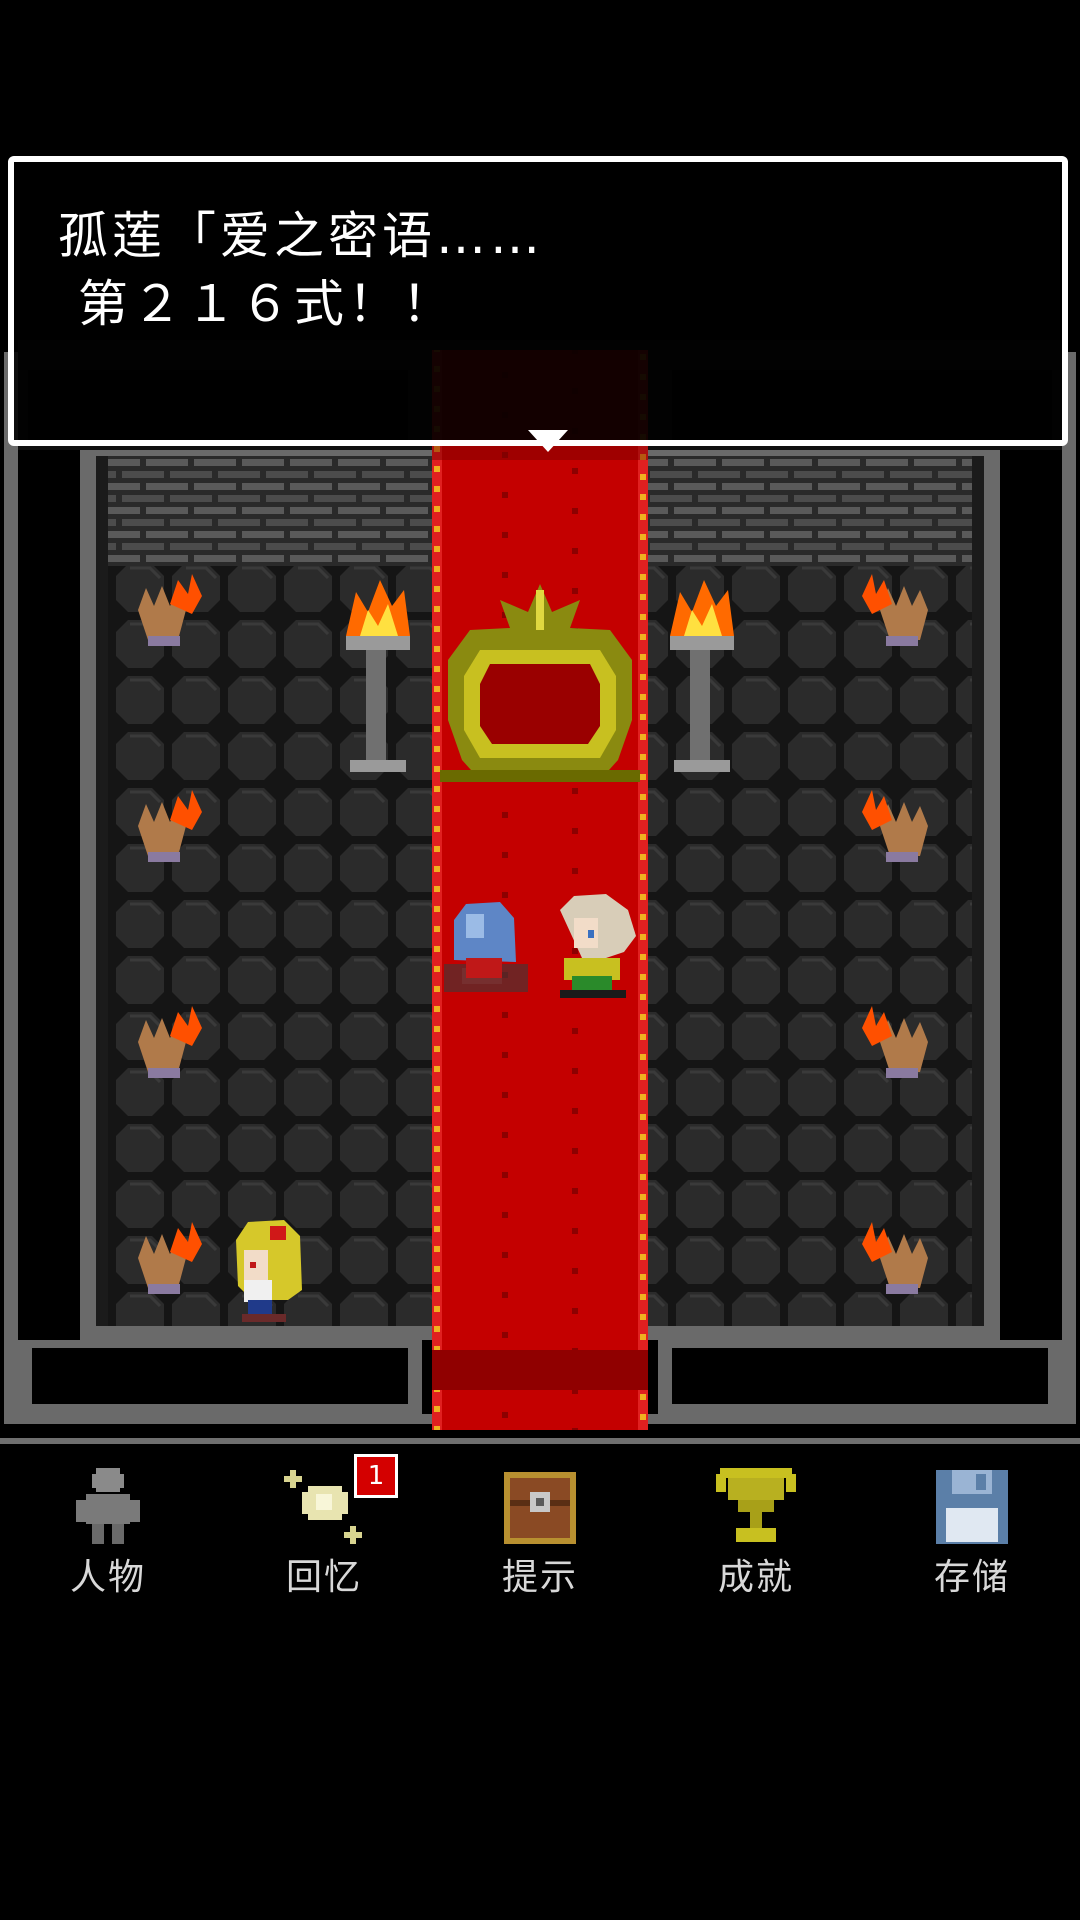 The width and height of the screenshot is (1080, 1920). I want to click on memory-badge: 1, so click(376, 1476).